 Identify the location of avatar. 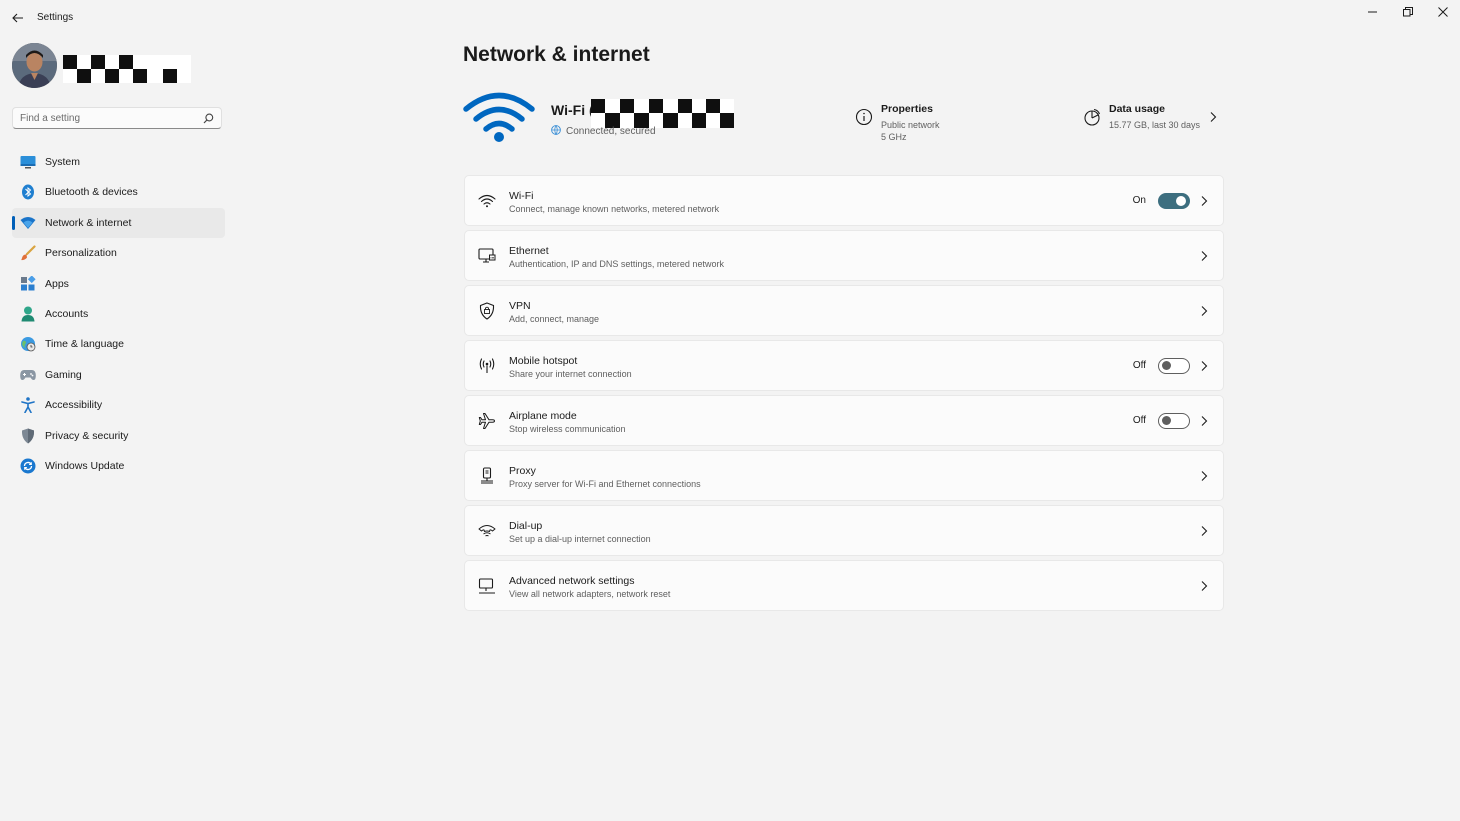
(34, 65).